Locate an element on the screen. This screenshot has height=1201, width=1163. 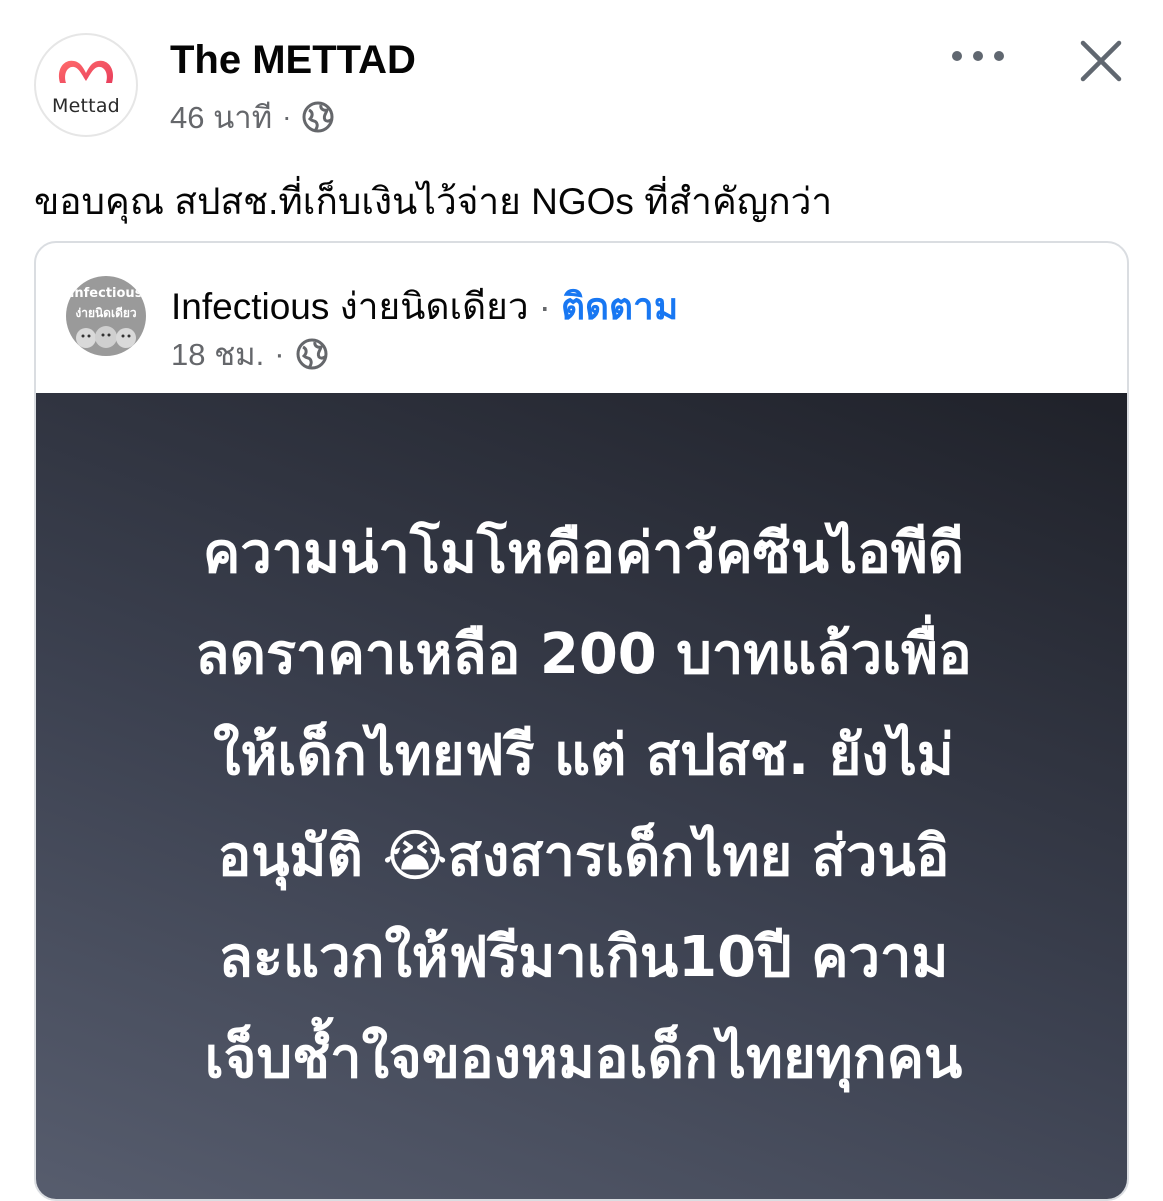
image-text-line: เจ็บช้ำใจของหมอเด็กไทยทุกคน is located at coordinates (583, 1058).